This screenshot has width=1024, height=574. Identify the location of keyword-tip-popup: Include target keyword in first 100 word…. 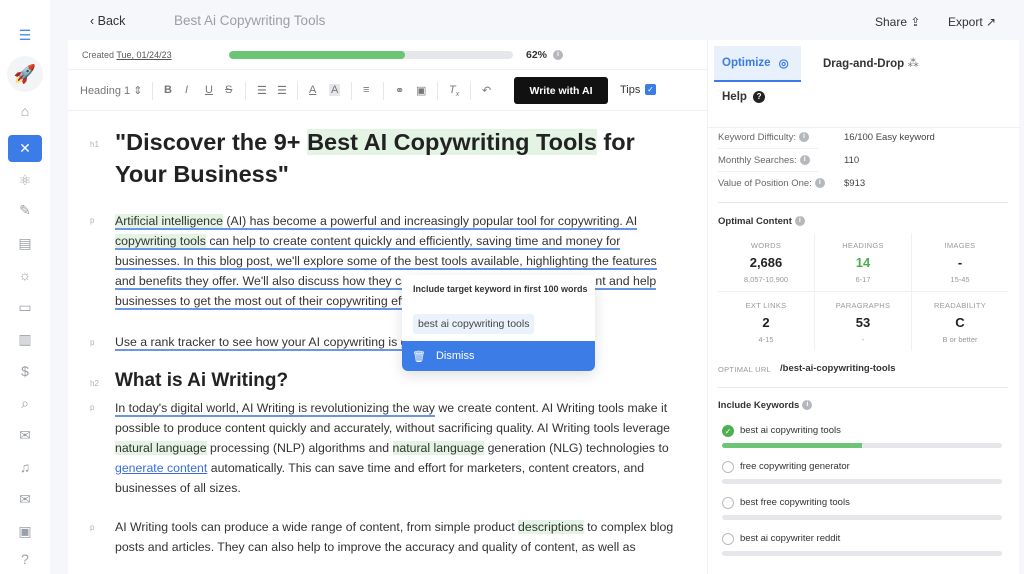
(498, 323).